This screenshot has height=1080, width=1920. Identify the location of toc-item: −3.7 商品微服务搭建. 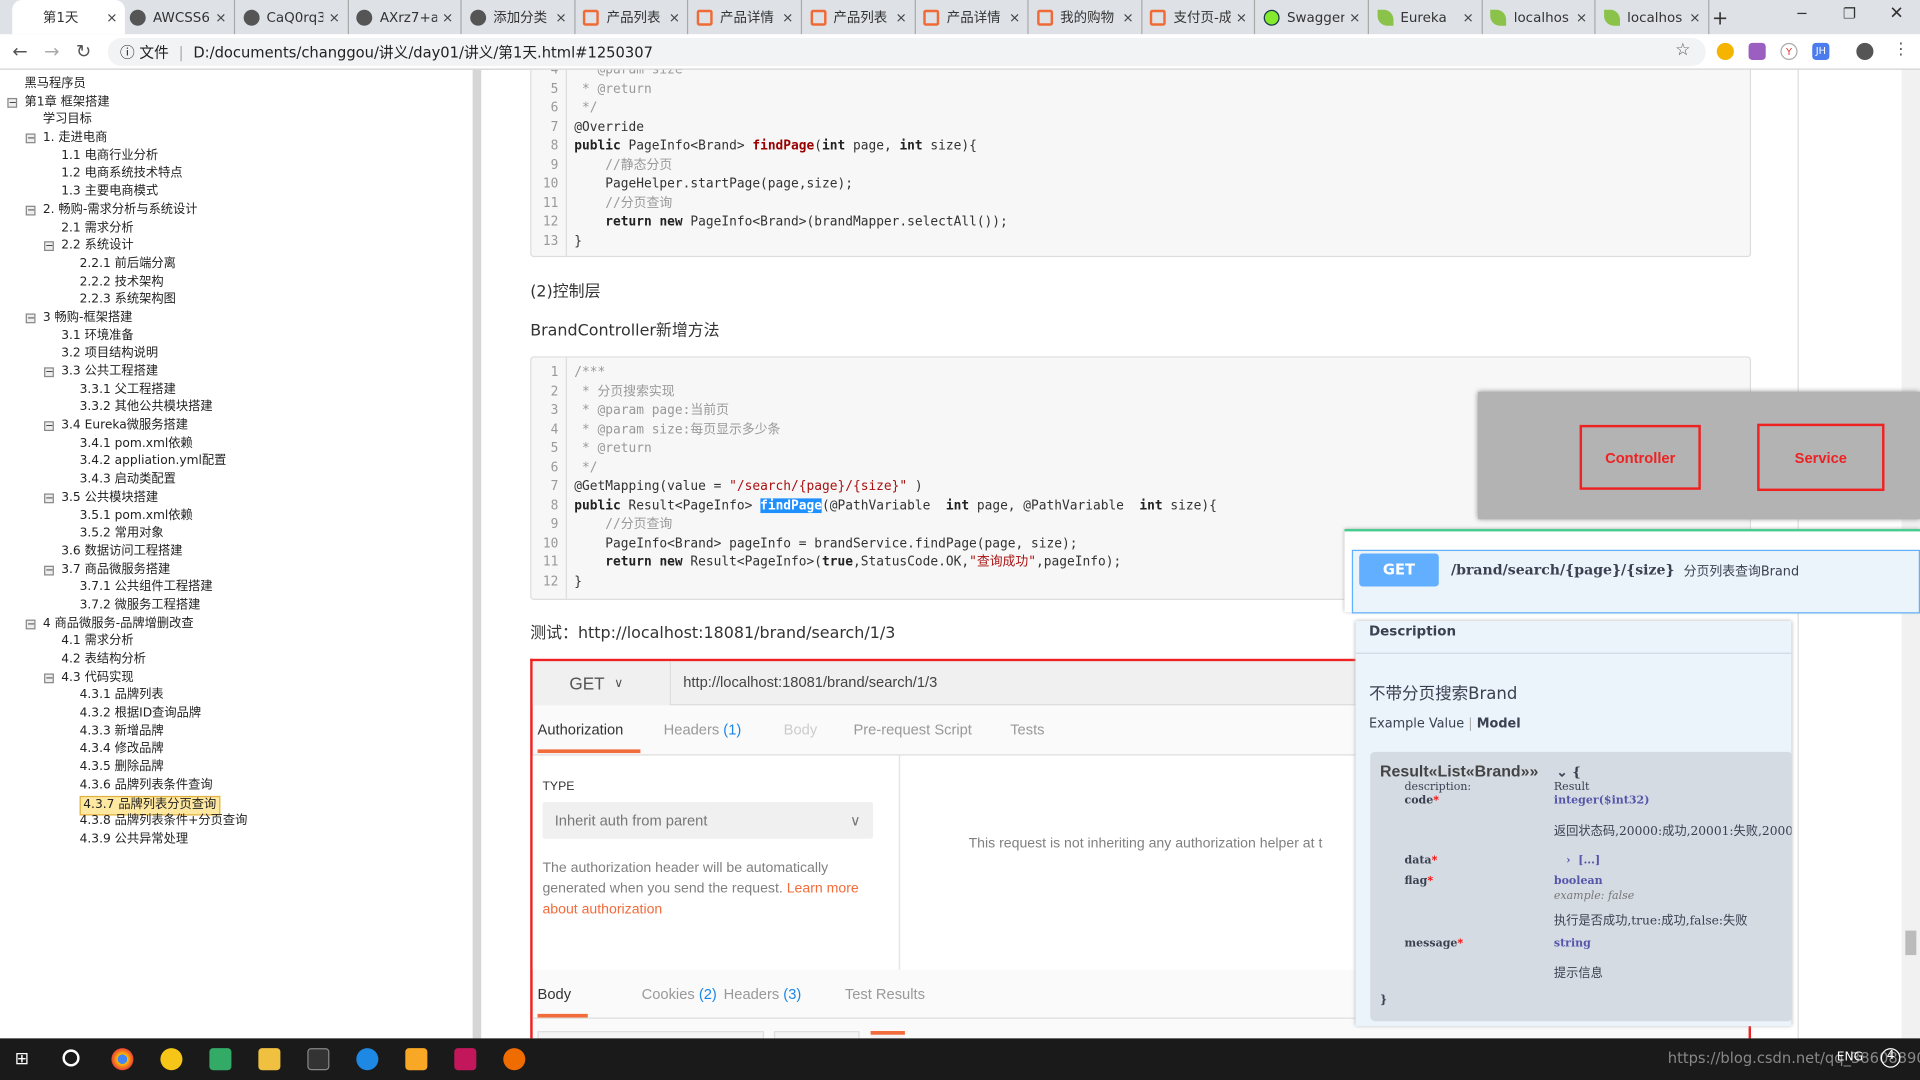
(236, 571).